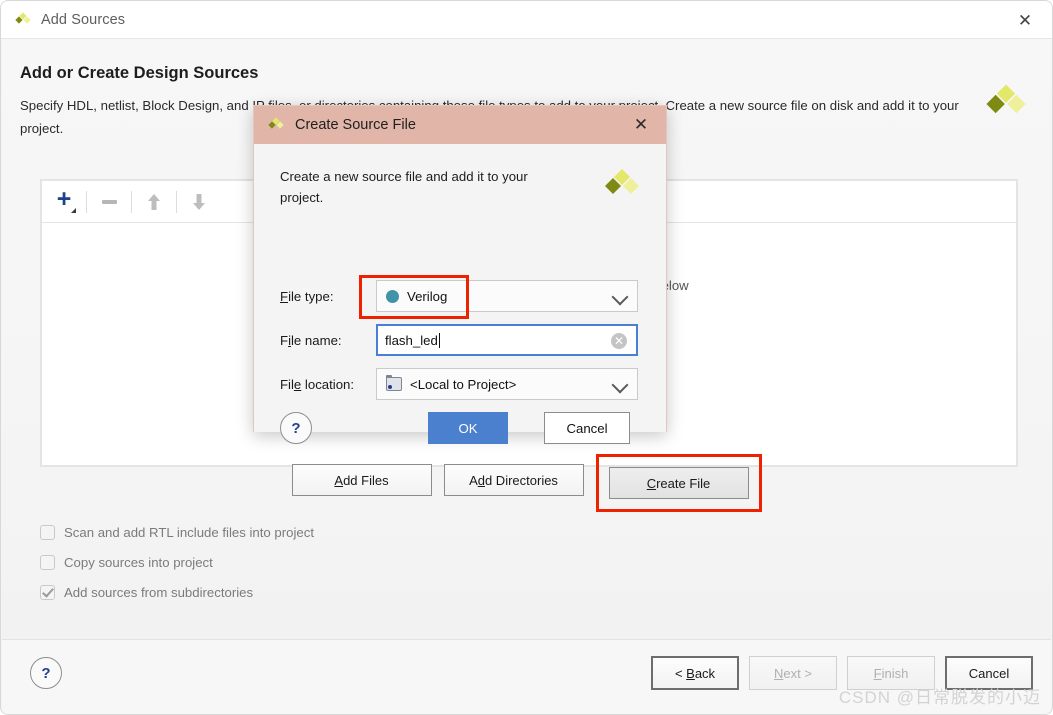  Describe the element at coordinates (311, 340) in the screenshot. I see `file-name-label: File name:` at that location.